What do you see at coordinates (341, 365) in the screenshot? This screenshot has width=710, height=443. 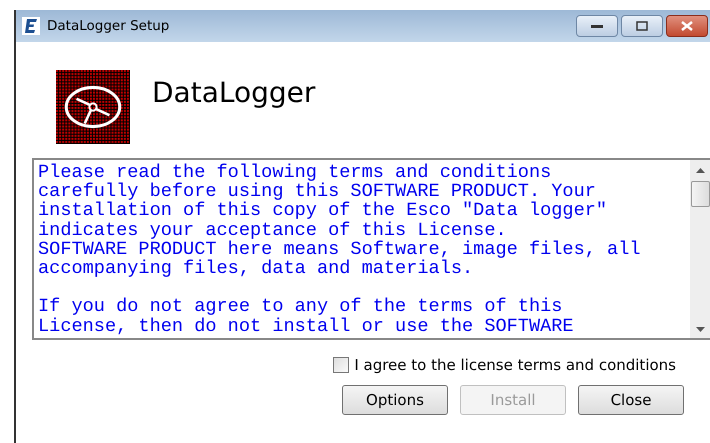 I see `agree-checkbox` at bounding box center [341, 365].